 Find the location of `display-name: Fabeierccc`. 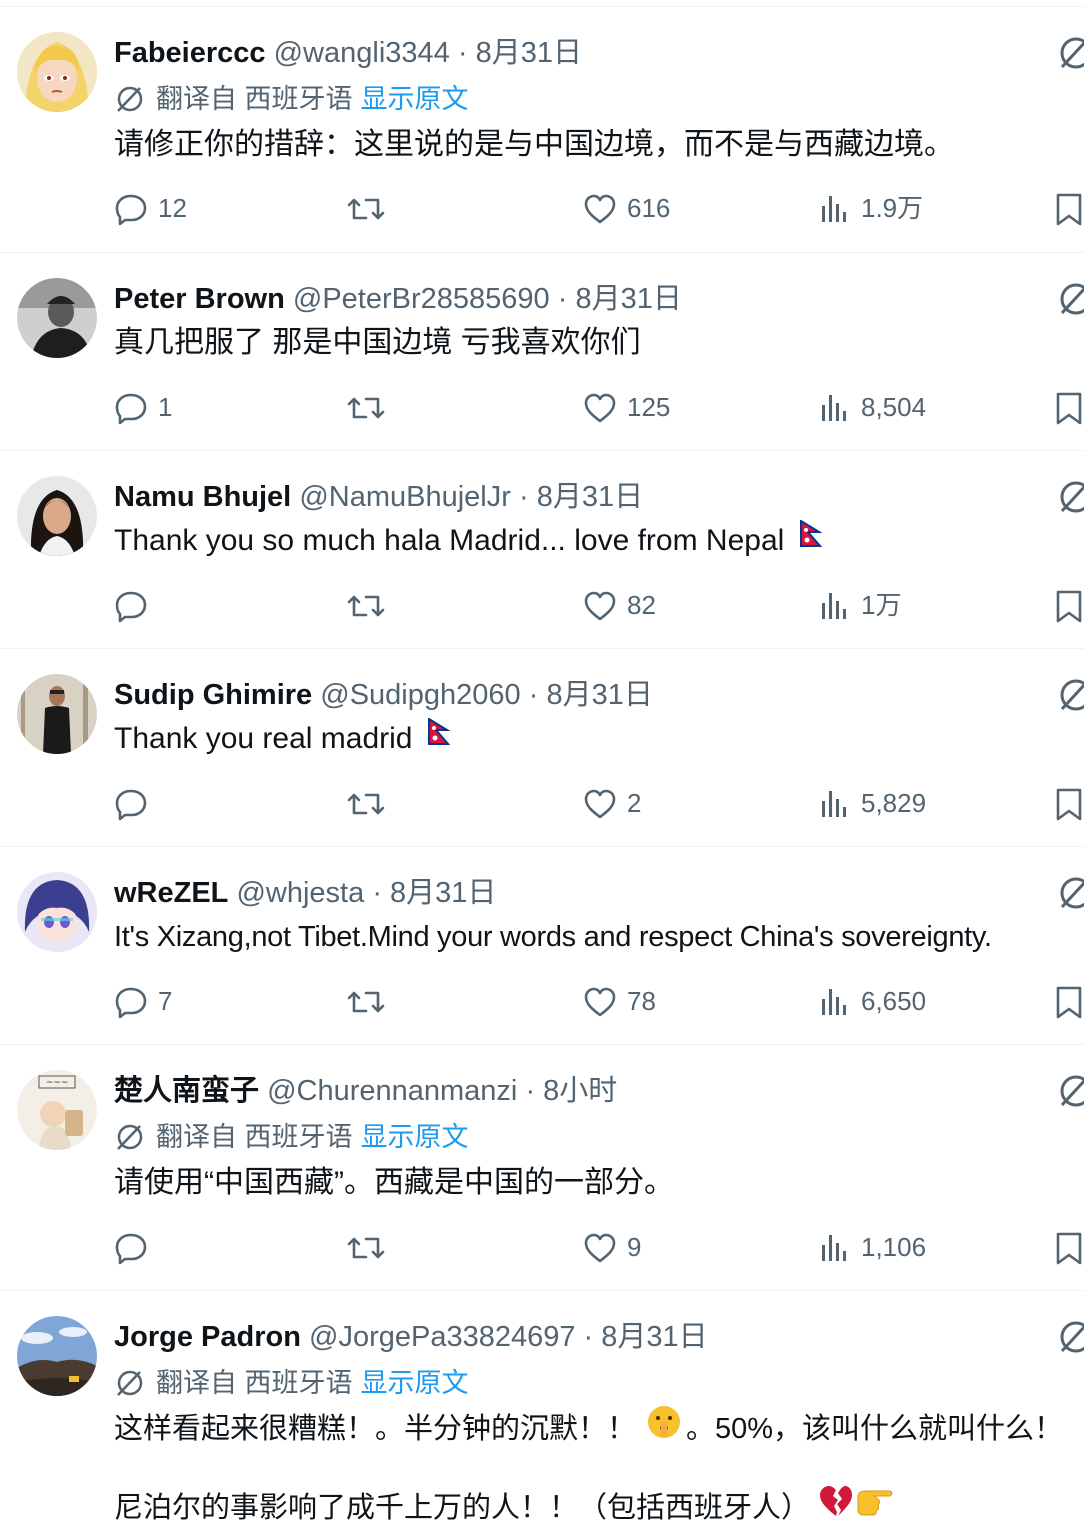

display-name: Fabeierccc is located at coordinates (190, 53).